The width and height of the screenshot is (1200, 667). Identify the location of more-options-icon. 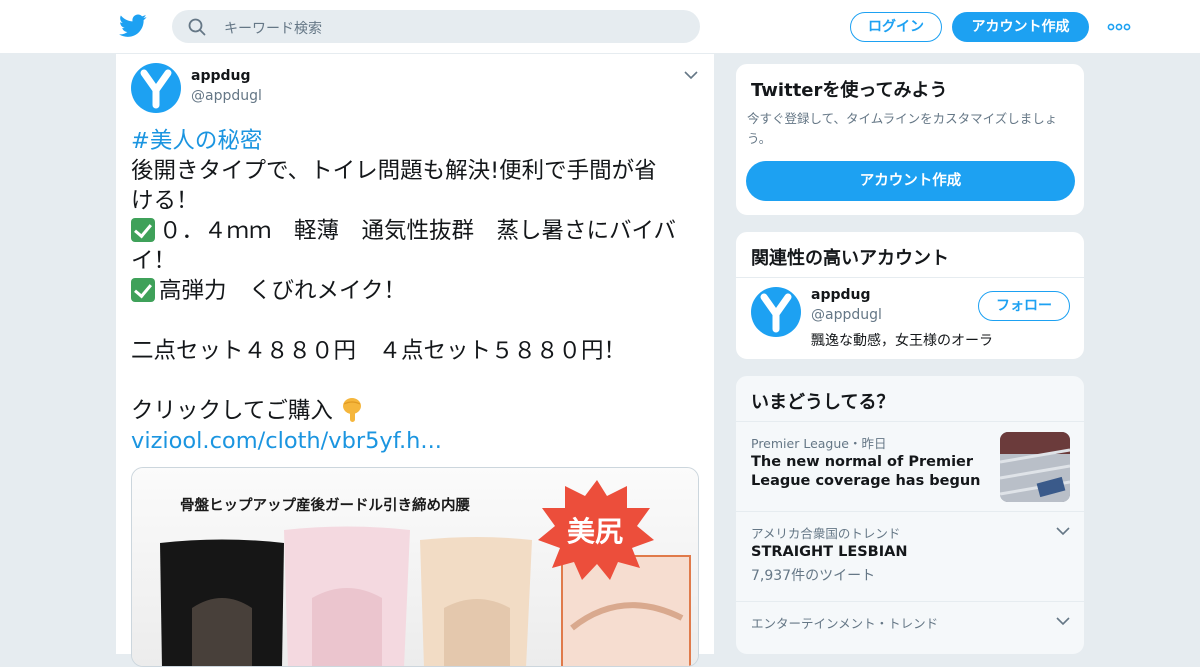
(1119, 27).